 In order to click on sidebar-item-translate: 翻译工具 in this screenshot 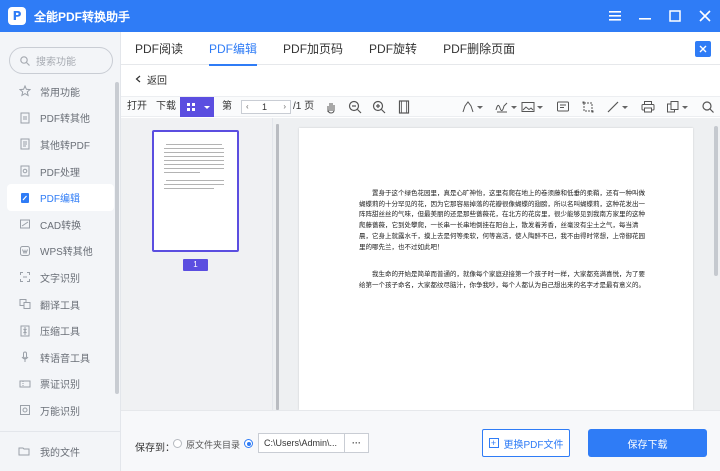, I will do `click(60, 304)`.